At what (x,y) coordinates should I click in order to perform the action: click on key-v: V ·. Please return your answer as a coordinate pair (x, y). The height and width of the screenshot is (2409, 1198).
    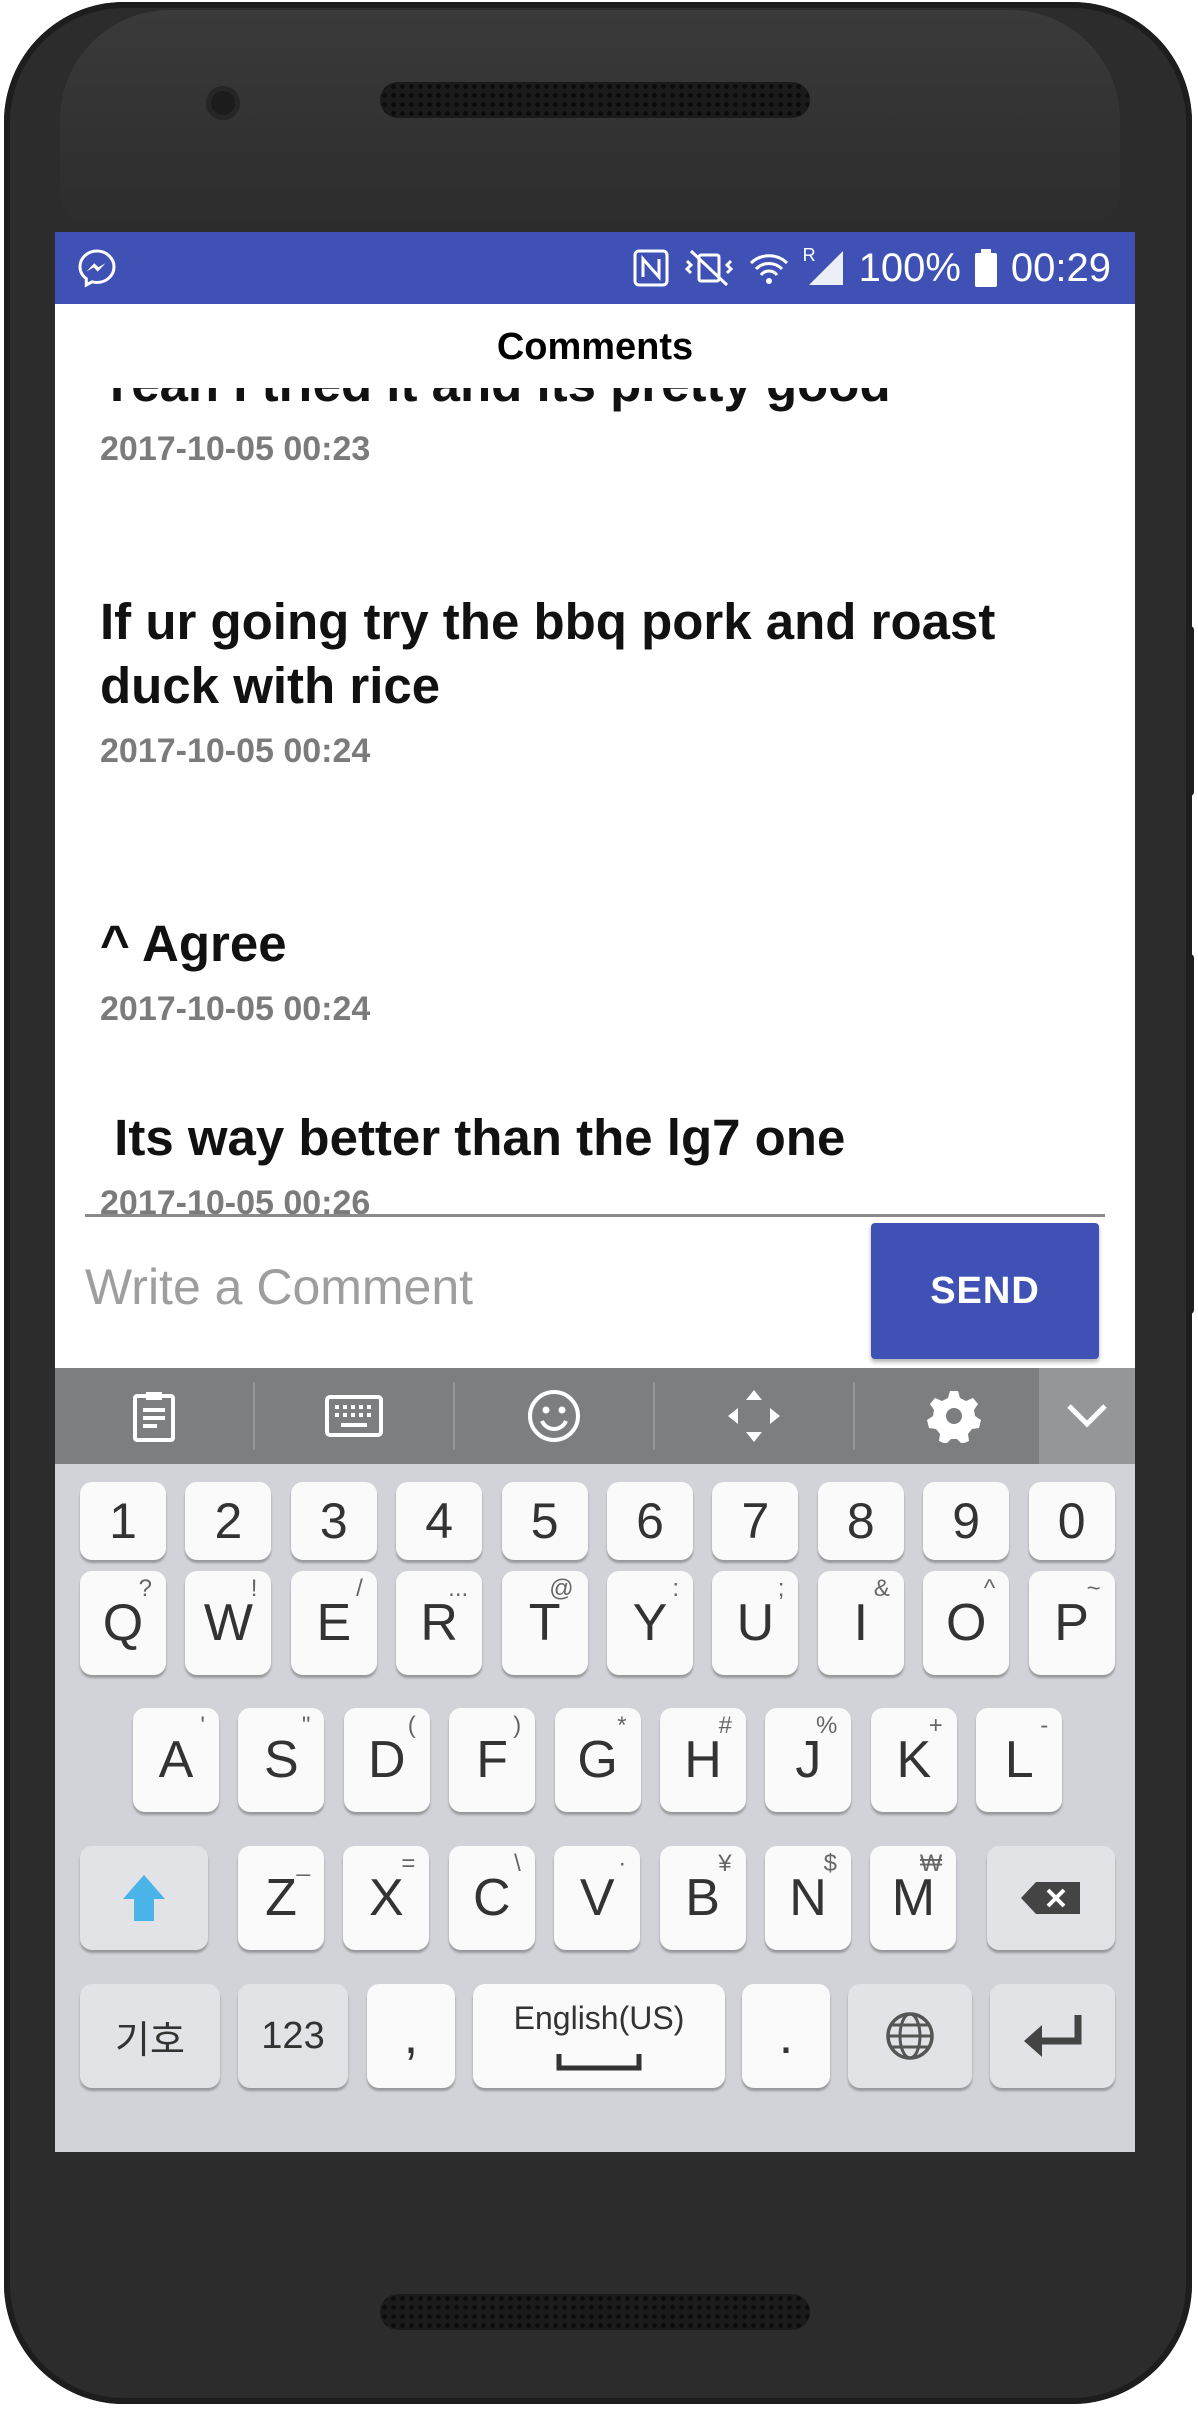
    Looking at the image, I should click on (597, 1898).